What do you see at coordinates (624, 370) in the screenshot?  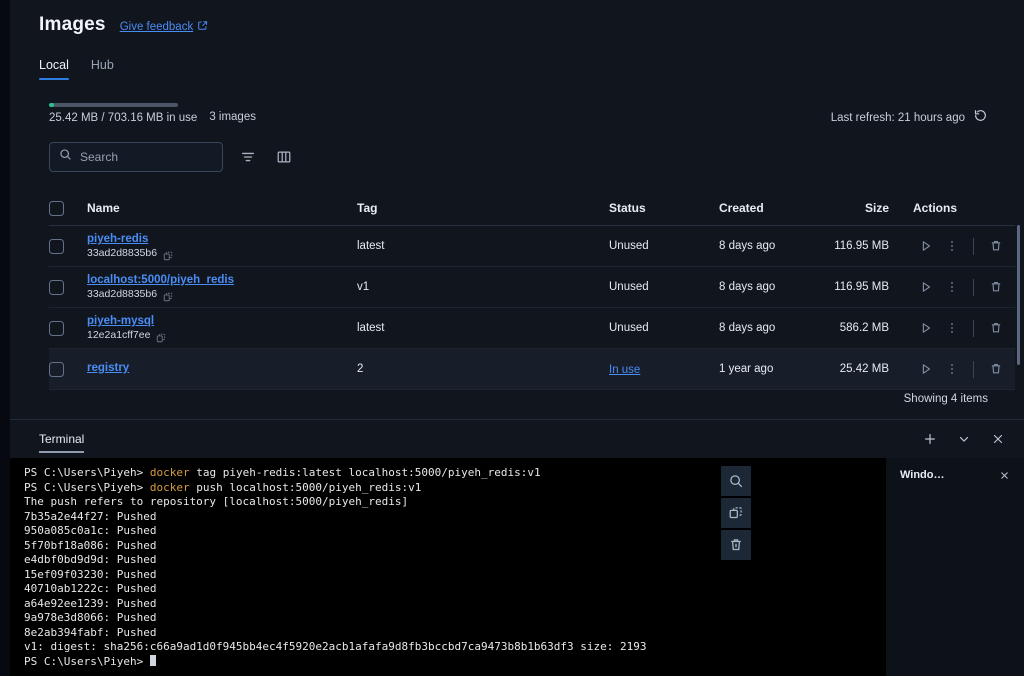 I see `image-status-link: In use` at bounding box center [624, 370].